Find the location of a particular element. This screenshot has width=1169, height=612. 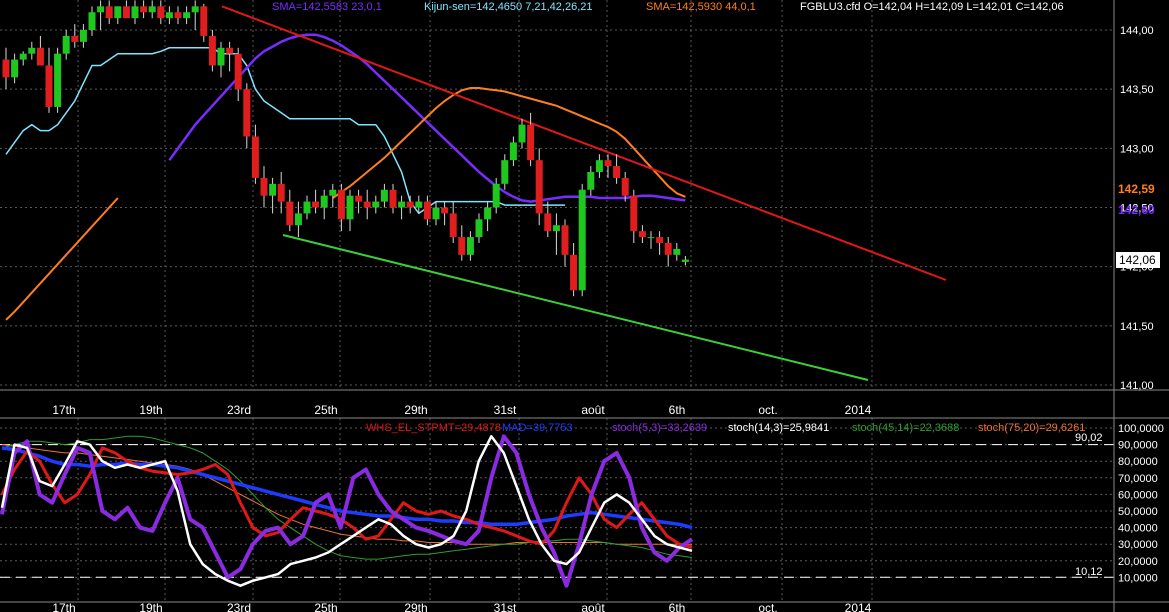

badge-sma-purple: 142,60 is located at coordinates (1136, 210).